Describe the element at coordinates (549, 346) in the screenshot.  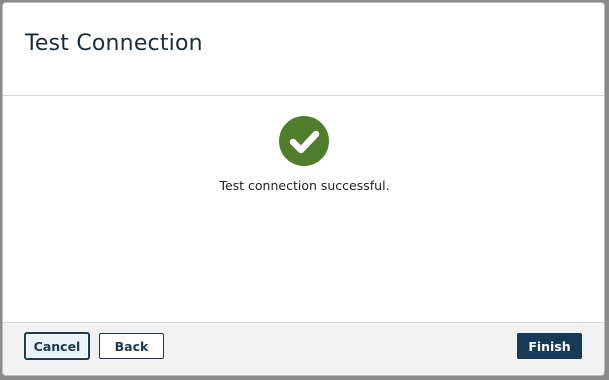
I see `finish-button: Finish` at that location.